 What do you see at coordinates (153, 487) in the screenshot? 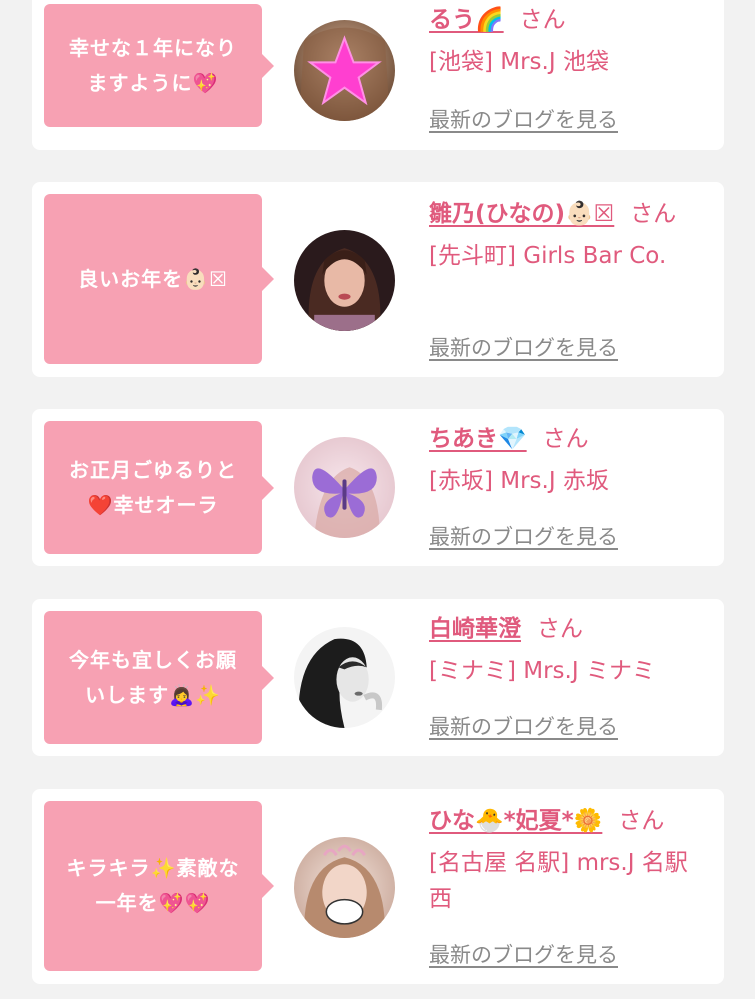
I see `message-text: お正月ごゆるりと ❤️幸せオーラ` at bounding box center [153, 487].